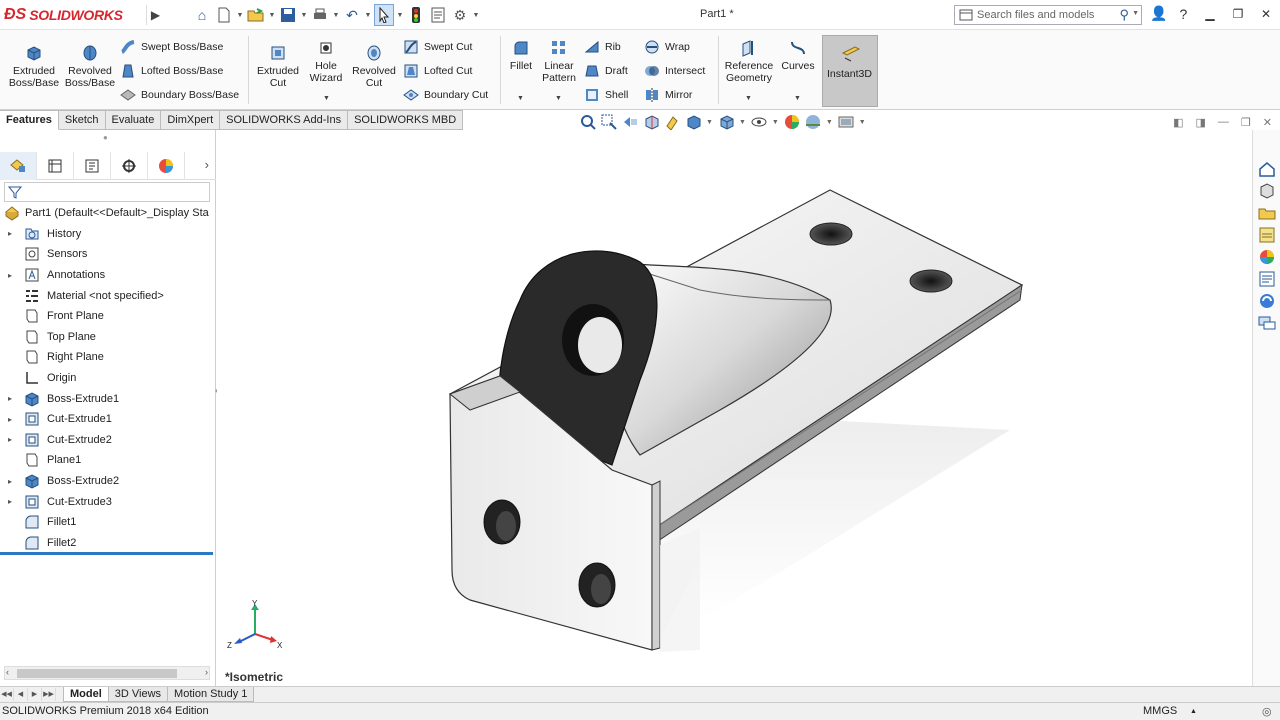  Describe the element at coordinates (693, 122) in the screenshot. I see `view-orientation-icon` at that location.